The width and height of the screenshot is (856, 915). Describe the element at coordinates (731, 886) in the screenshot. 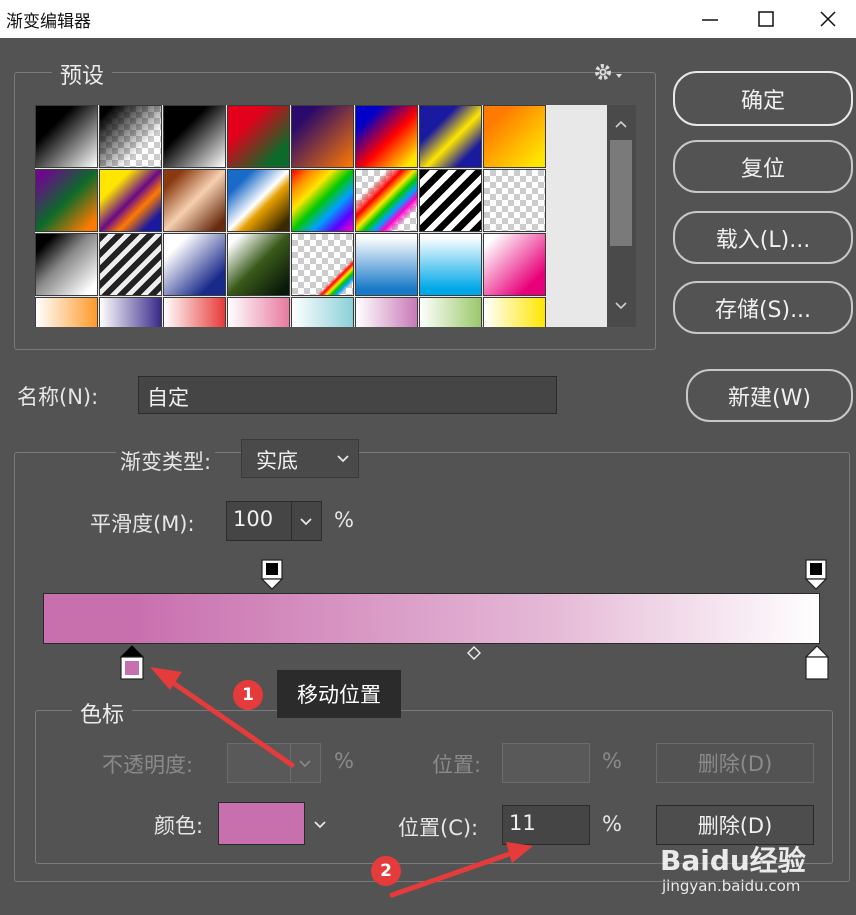

I see `watermark-url: jingyan.baidu.com` at that location.